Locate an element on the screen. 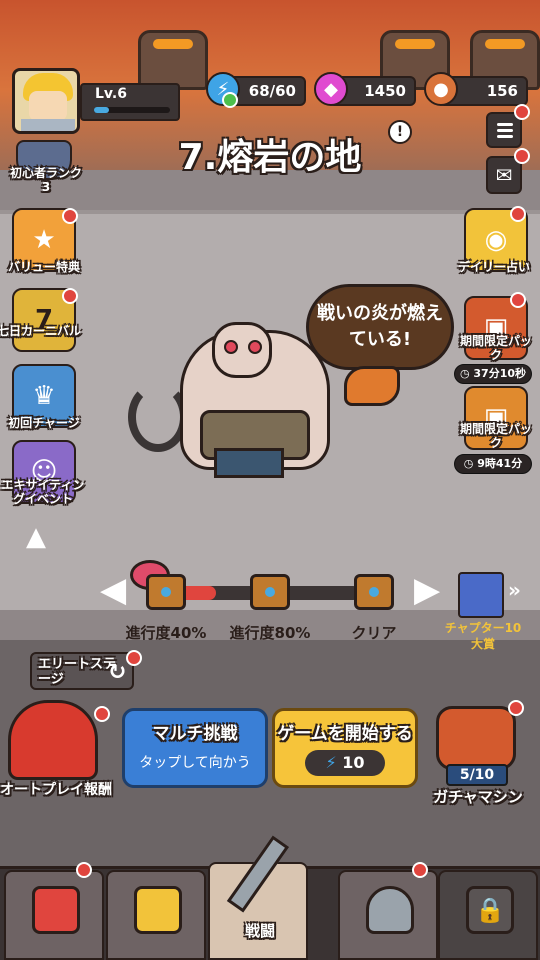 The width and height of the screenshot is (540, 960). cards-icon is located at coordinates (158, 910).